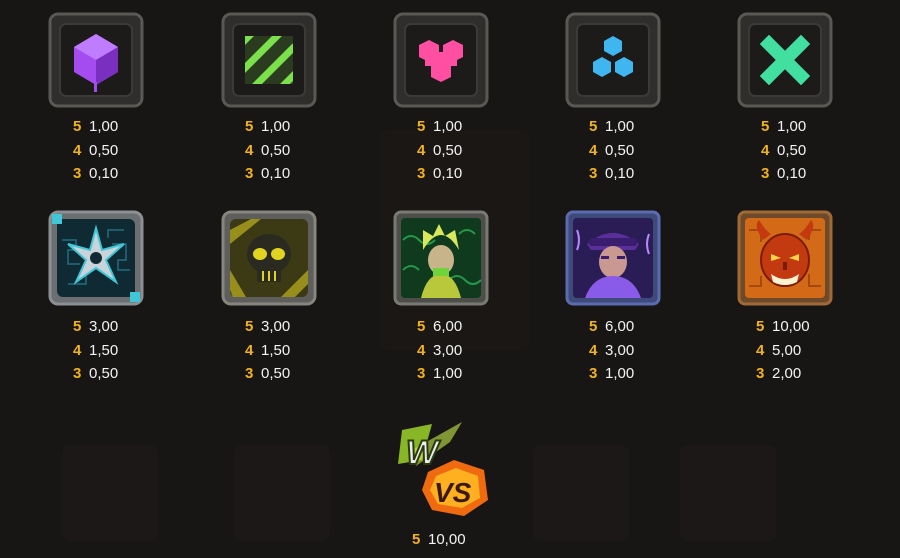  I want to click on wild-vs-icon: W VS, so click(442, 470).